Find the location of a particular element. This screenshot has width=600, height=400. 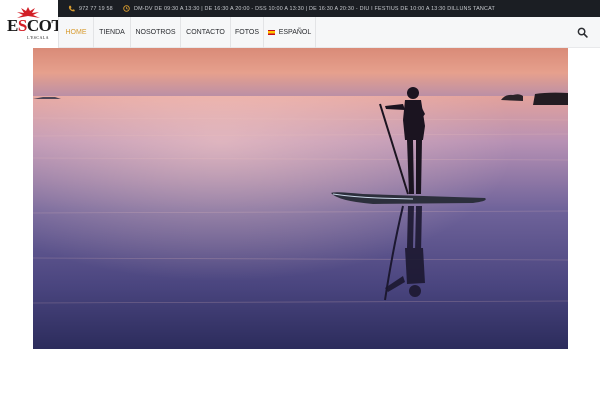

nav-item-language: ESPAÑOL is located at coordinates (290, 32).